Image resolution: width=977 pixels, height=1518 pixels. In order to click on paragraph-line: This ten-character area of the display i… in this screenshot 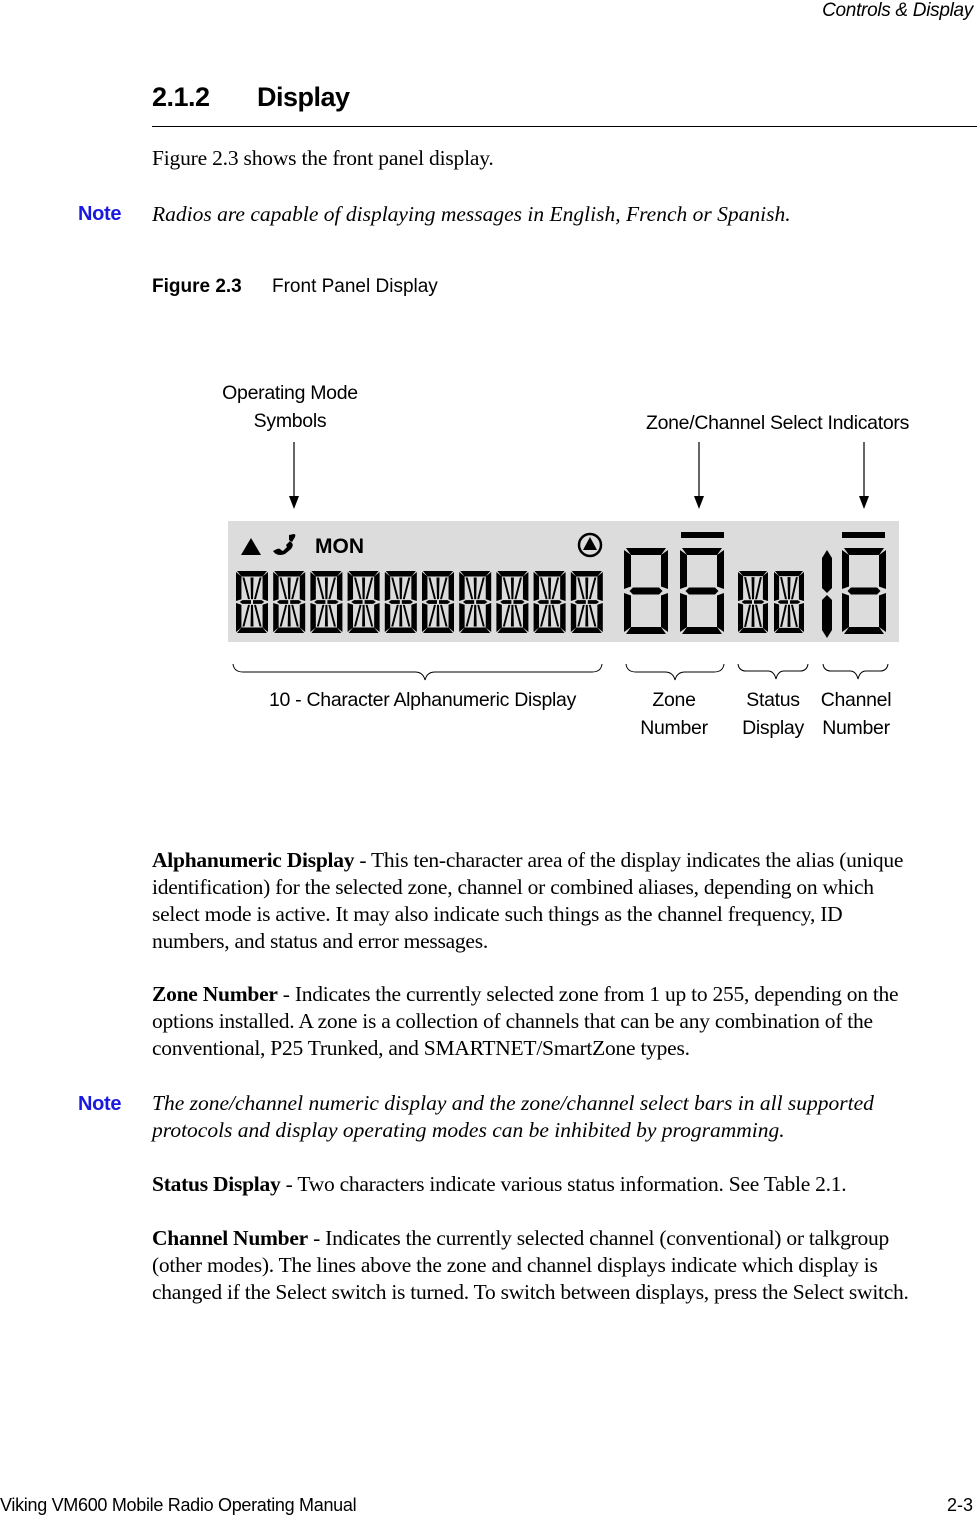, I will do `click(637, 860)`.